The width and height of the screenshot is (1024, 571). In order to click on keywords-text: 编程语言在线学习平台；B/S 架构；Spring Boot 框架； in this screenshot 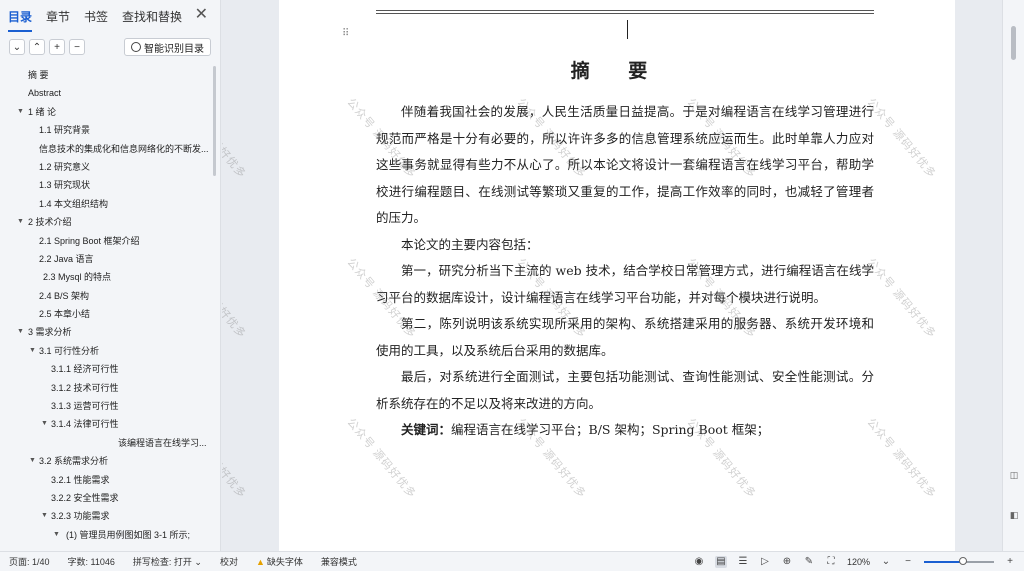, I will do `click(610, 429)`.